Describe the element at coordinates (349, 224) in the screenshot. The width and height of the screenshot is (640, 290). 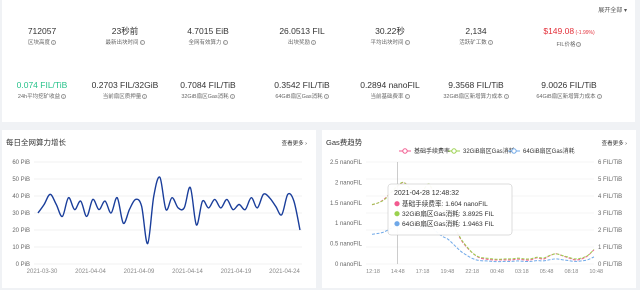
I see `y-left-tick-label: 1 nanoFIL` at that location.